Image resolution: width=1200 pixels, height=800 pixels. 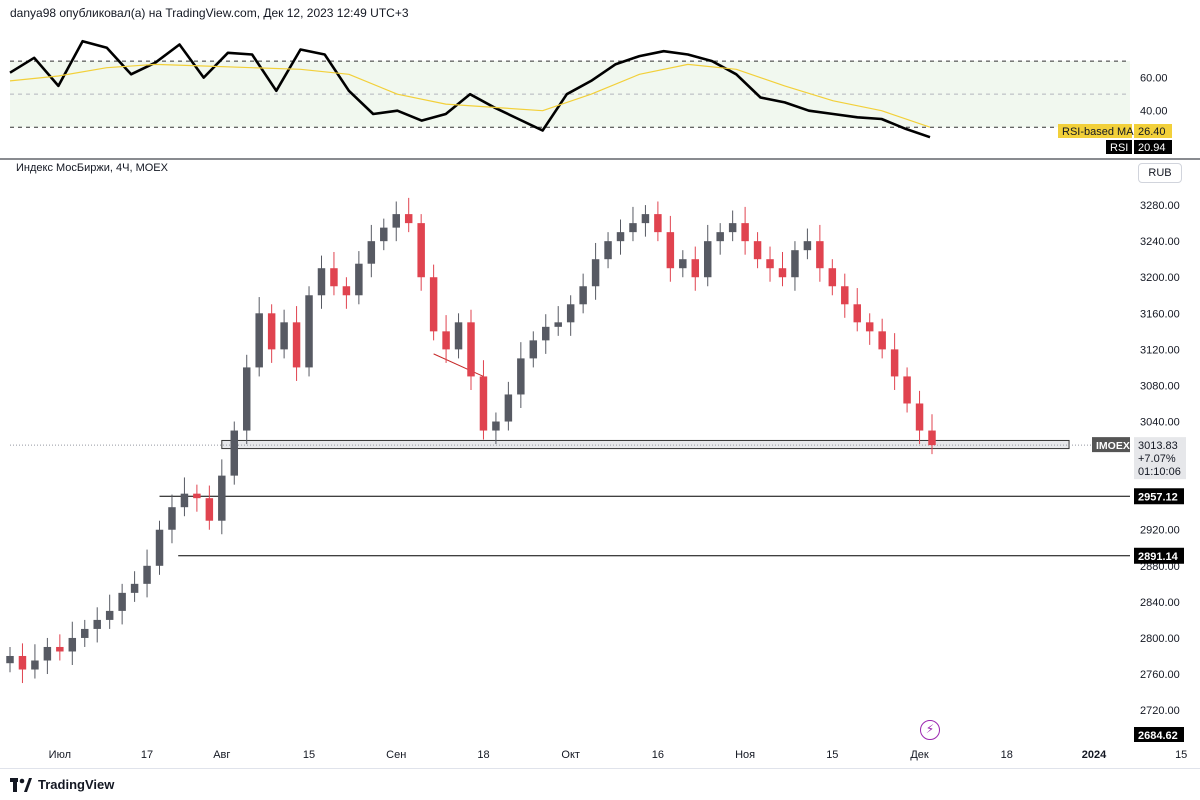 I want to click on price-tick-label: 3160.00, so click(x=1160, y=314).